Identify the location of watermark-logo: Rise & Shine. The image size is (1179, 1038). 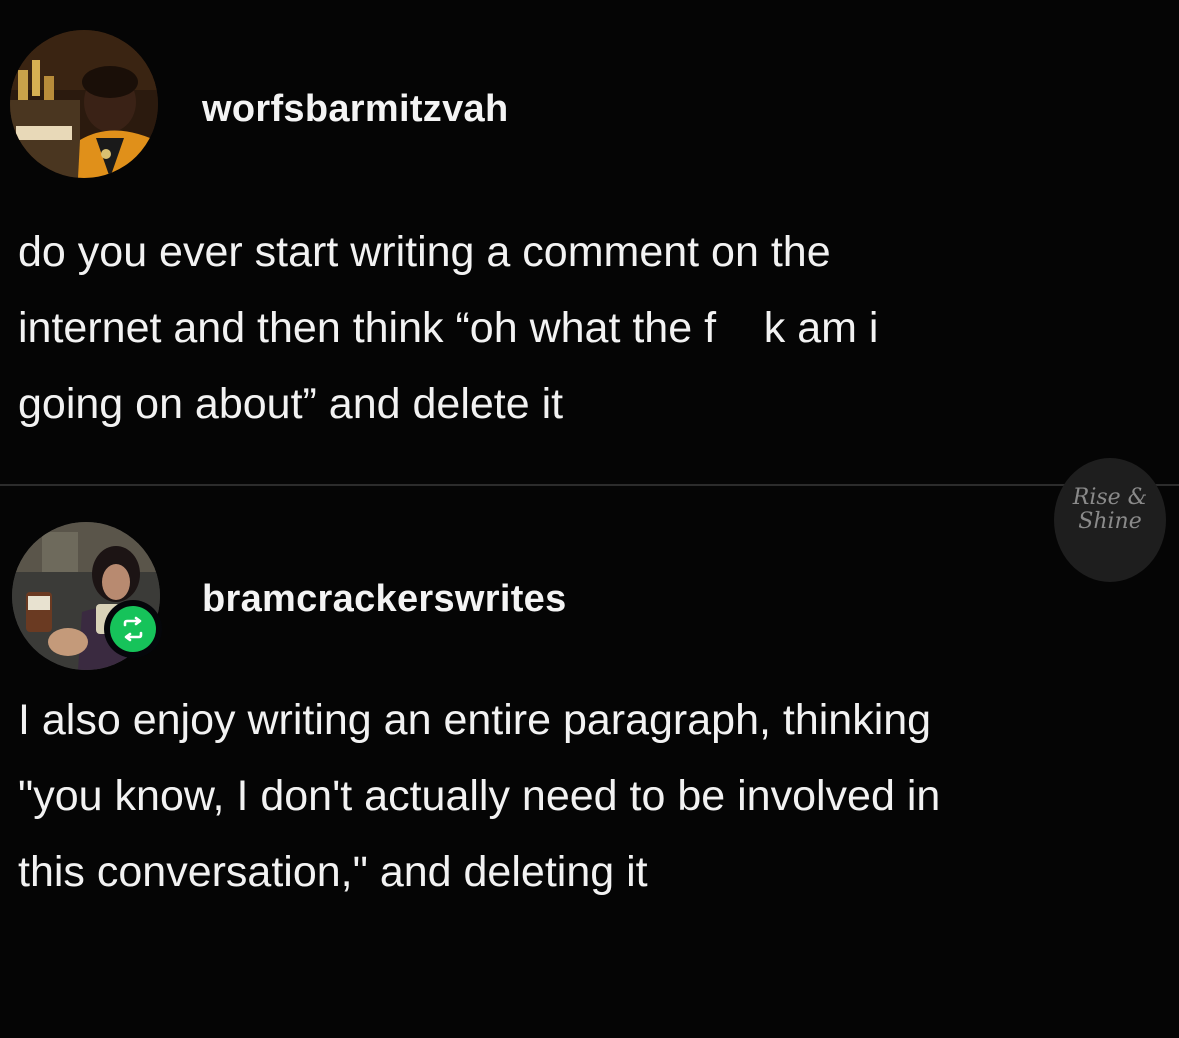
(1110, 520).